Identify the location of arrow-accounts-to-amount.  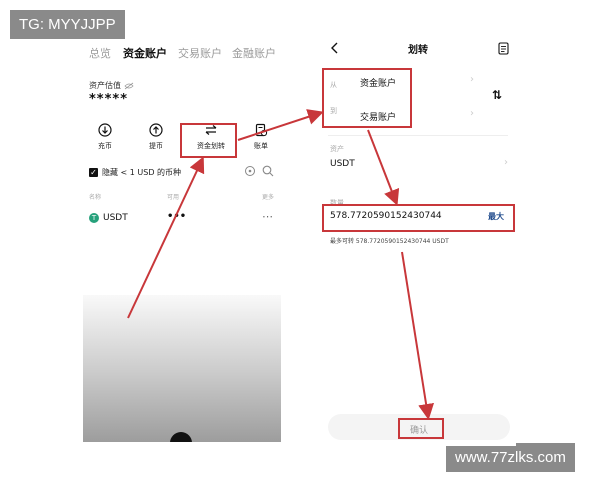
(383, 167).